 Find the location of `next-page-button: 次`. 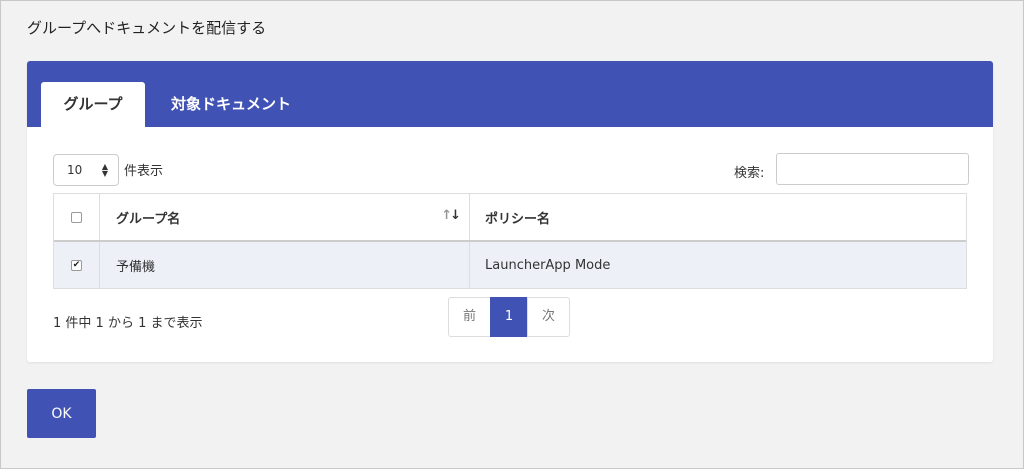

next-page-button: 次 is located at coordinates (548, 317).